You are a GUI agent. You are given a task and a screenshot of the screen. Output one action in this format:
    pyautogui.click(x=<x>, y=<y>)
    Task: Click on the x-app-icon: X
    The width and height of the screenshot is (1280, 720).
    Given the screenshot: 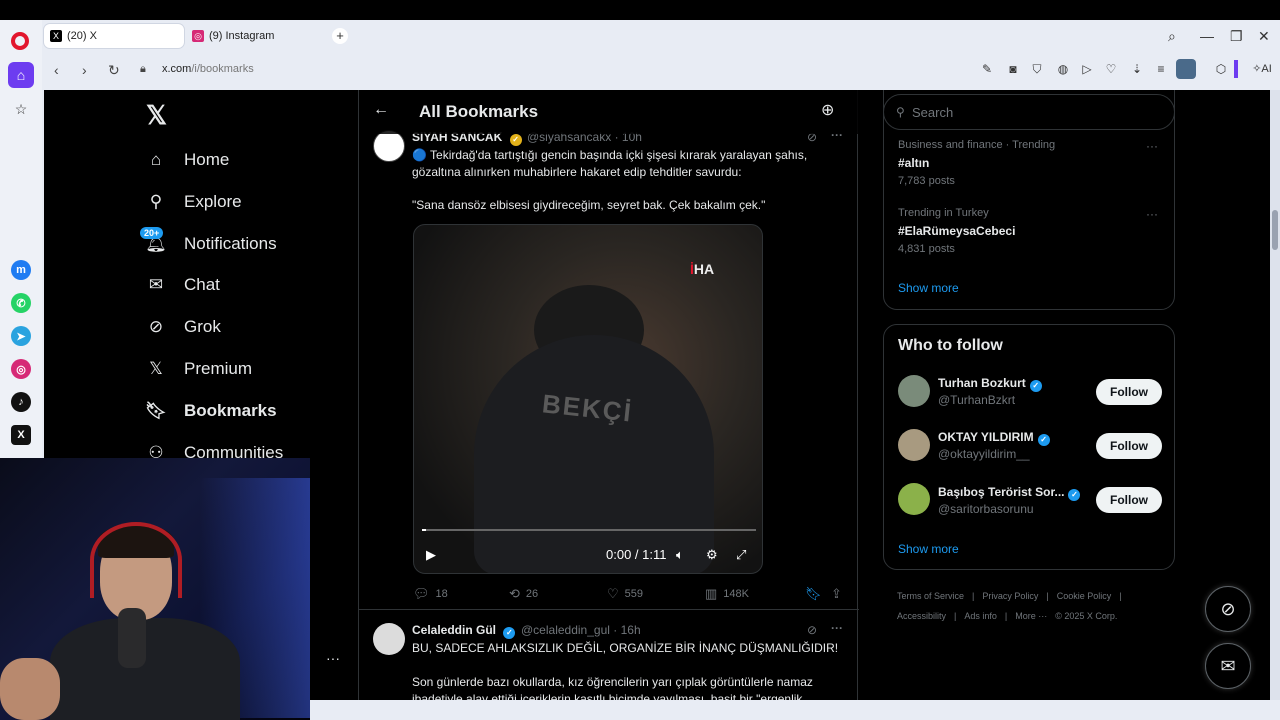 What is the action you would take?
    pyautogui.click(x=21, y=435)
    